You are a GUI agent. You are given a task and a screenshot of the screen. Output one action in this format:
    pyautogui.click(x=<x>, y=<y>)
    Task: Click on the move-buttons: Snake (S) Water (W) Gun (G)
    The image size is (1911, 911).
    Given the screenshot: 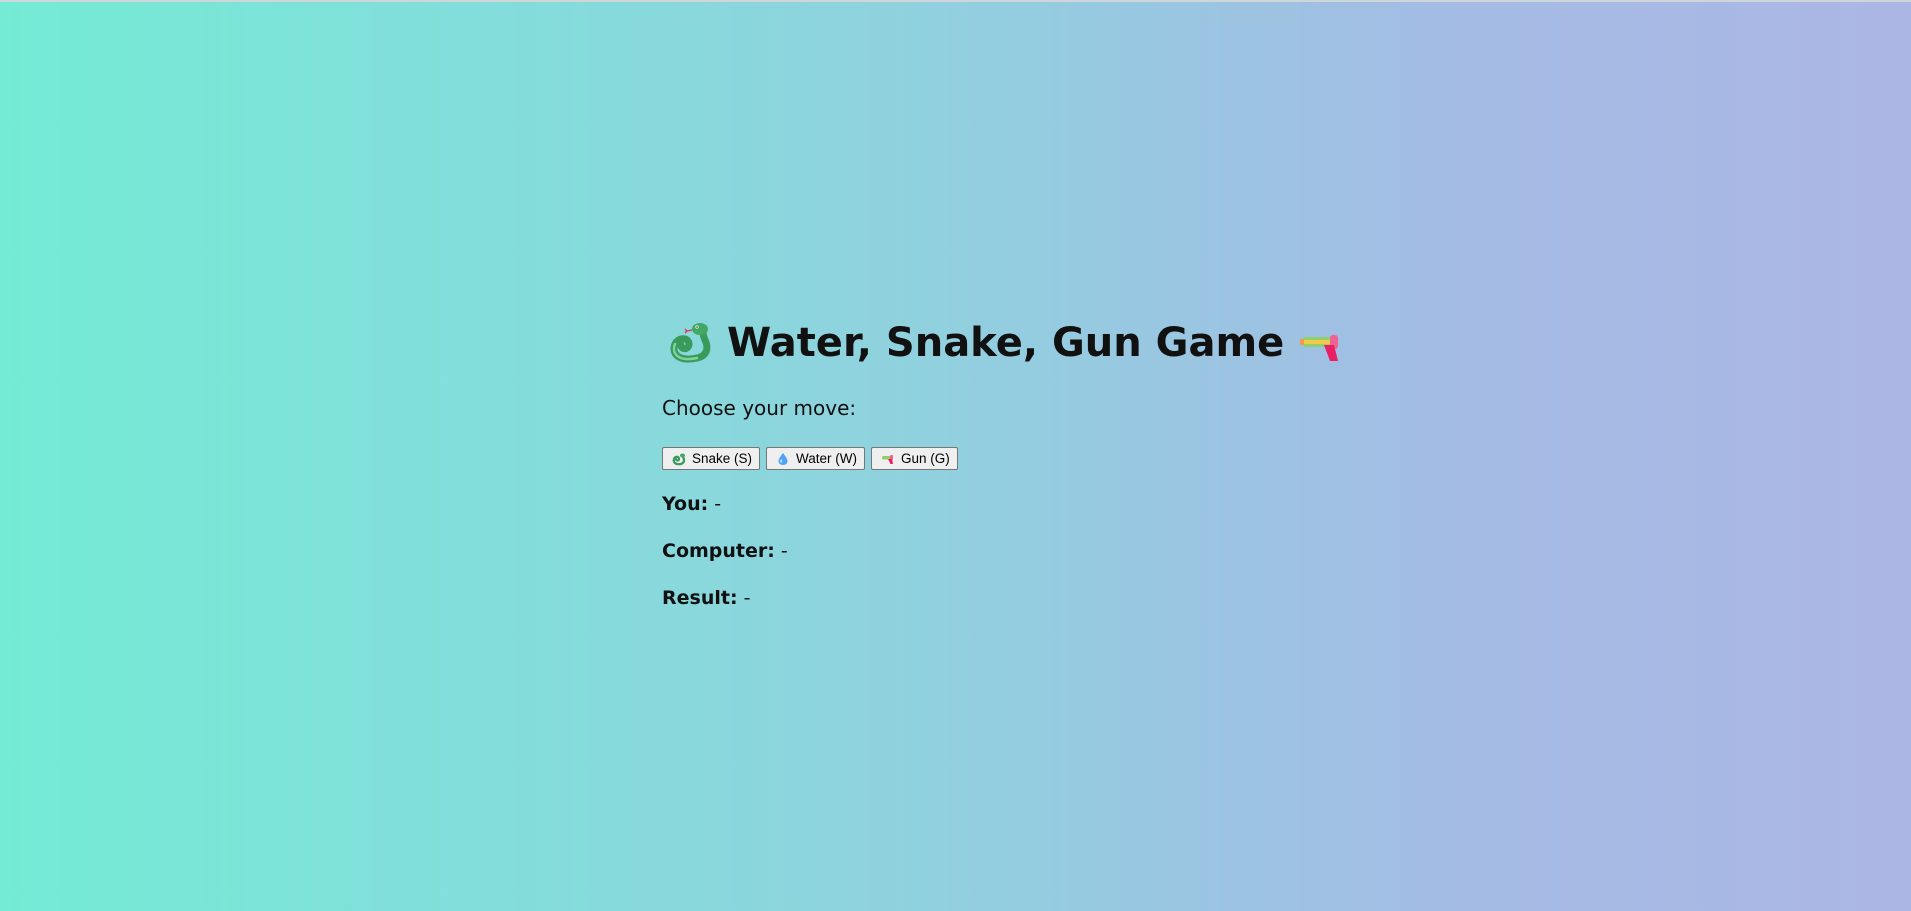 What is the action you would take?
    pyautogui.click(x=962, y=458)
    